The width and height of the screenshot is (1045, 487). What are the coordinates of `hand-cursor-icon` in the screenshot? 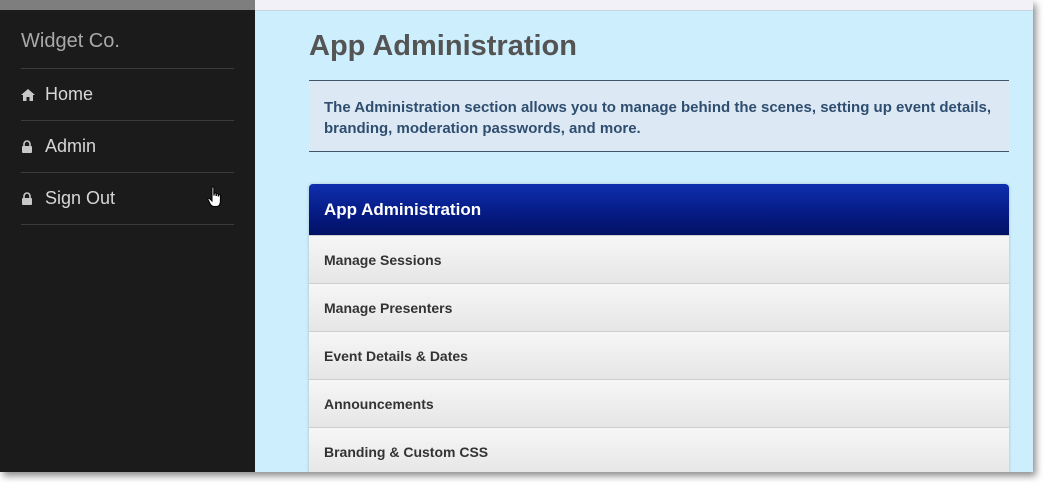 It's located at (215, 199).